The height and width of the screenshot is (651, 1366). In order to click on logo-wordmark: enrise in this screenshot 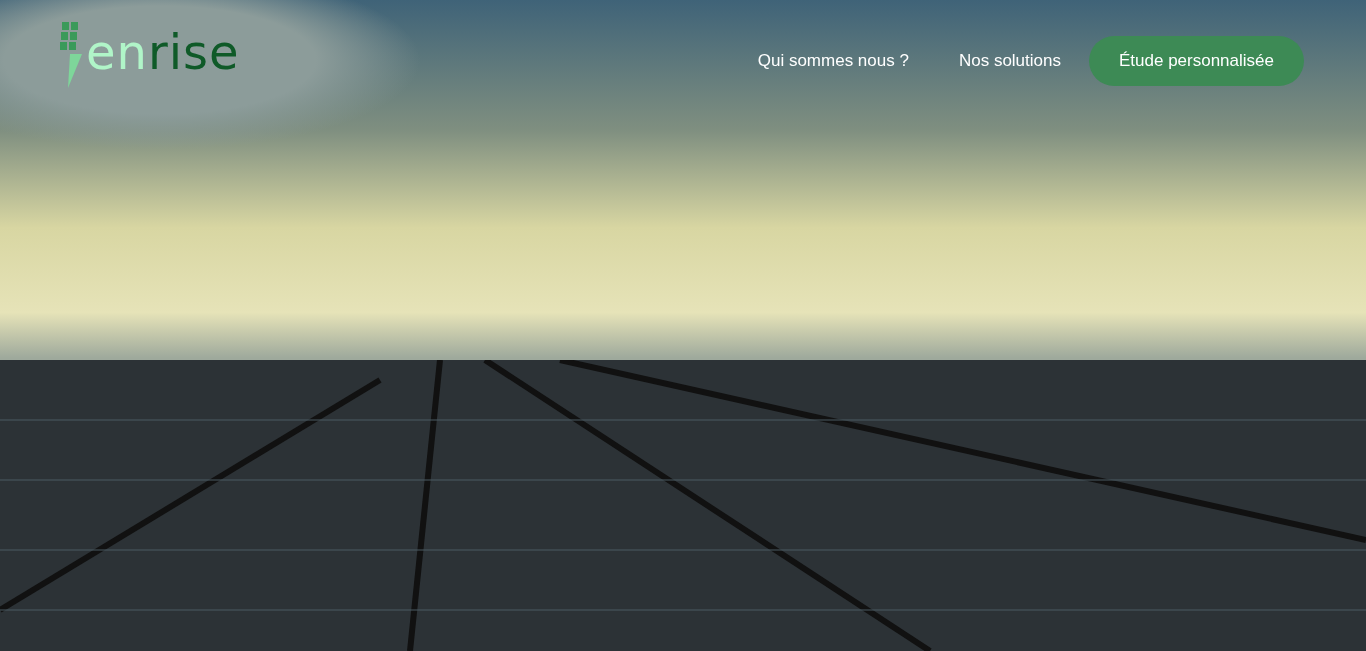, I will do `click(163, 52)`.